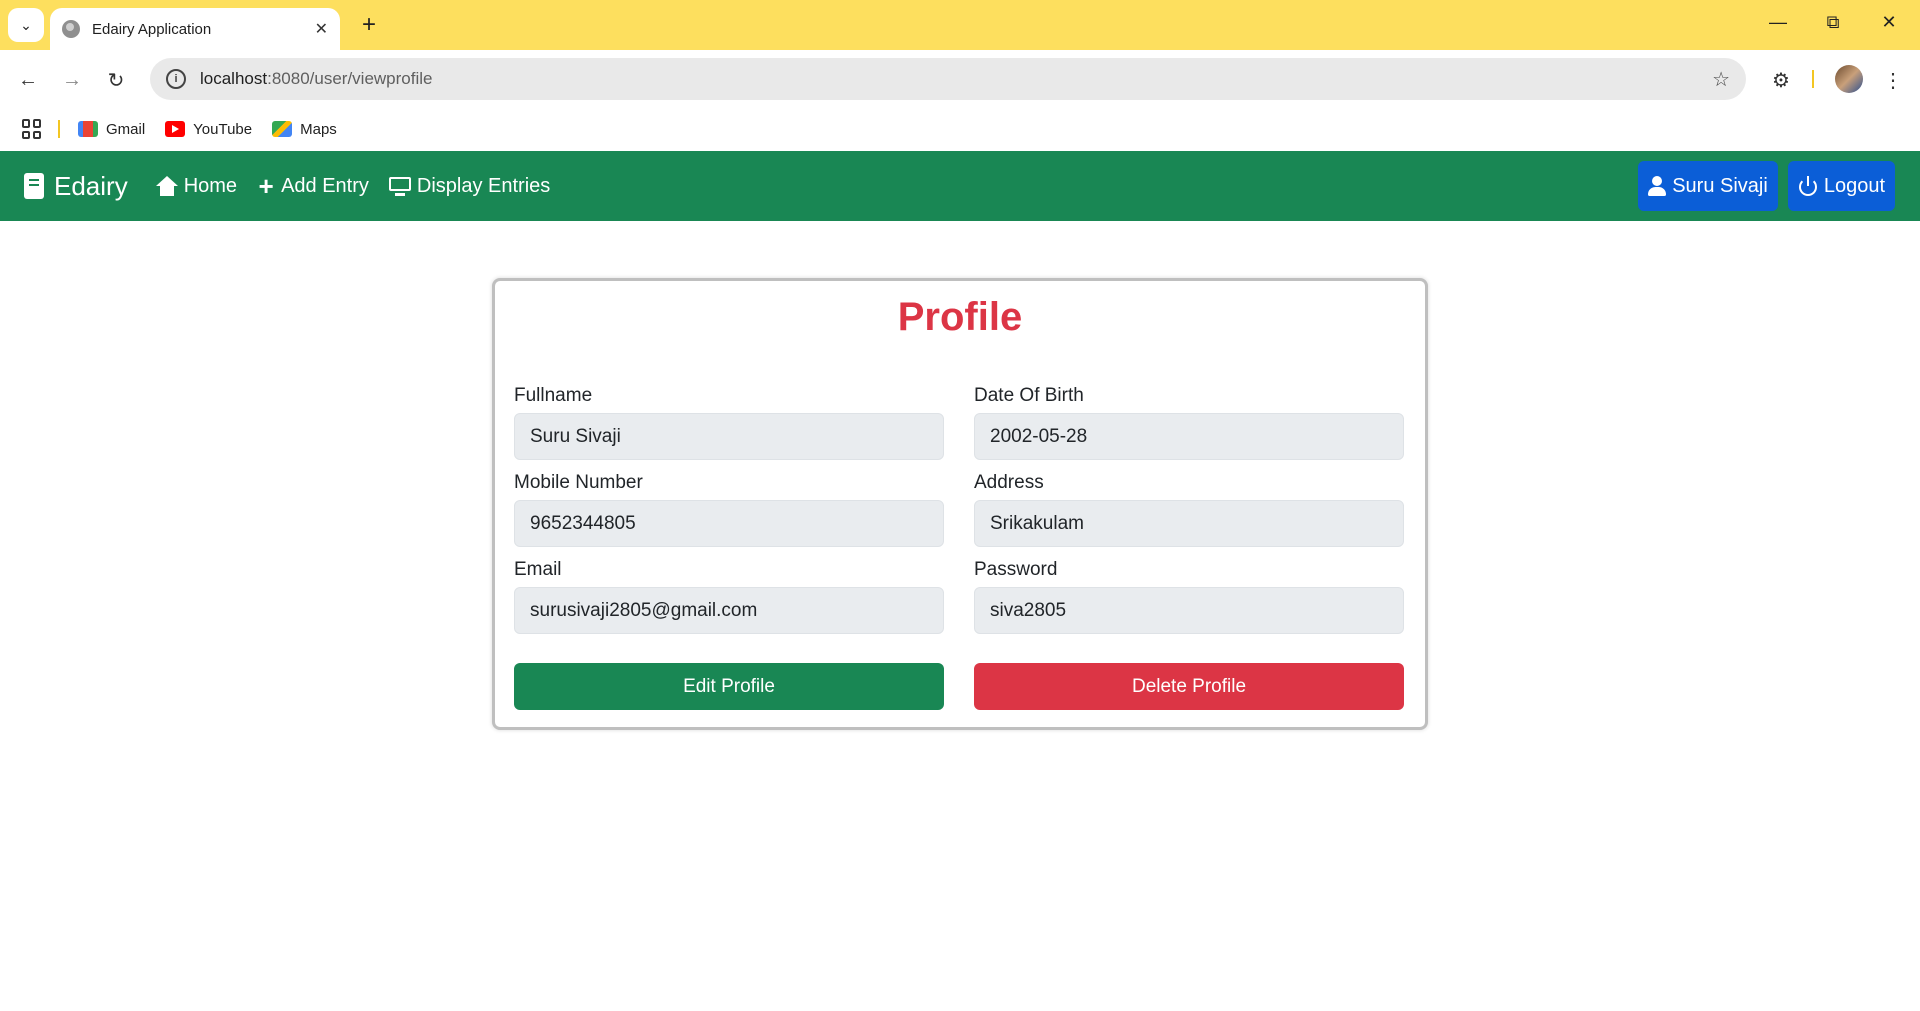 The width and height of the screenshot is (1920, 1011). I want to click on brand-link: Edairy, so click(76, 186).